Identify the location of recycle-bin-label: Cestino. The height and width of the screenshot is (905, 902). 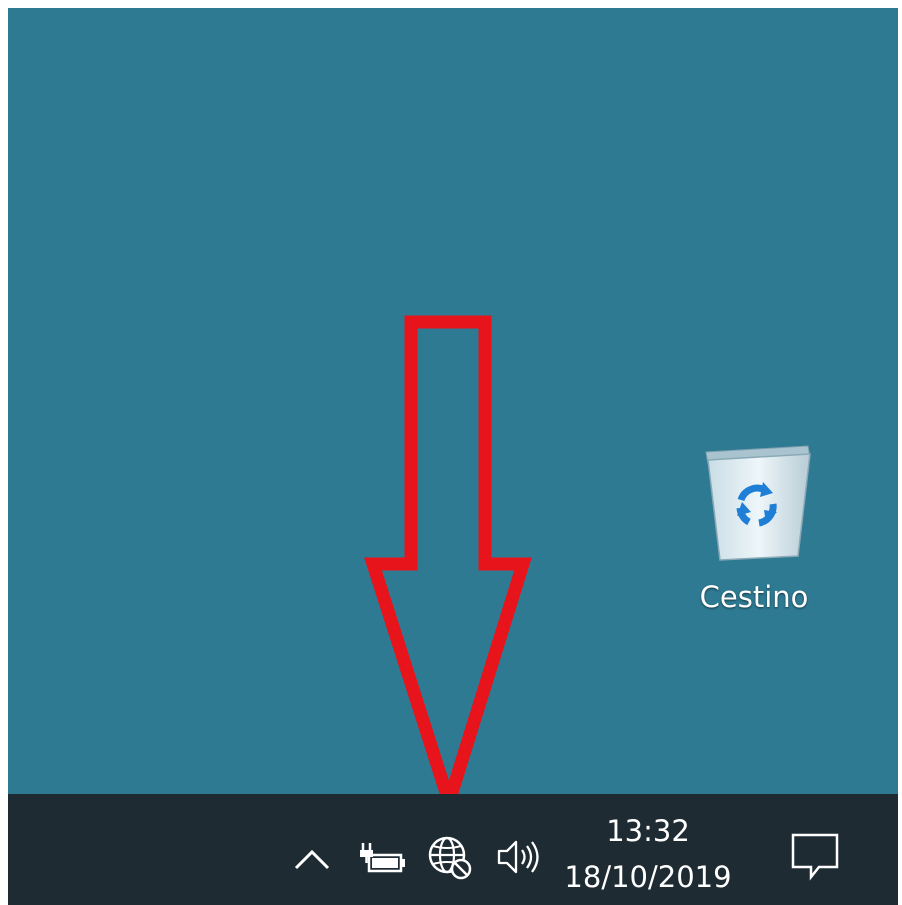
(754, 597).